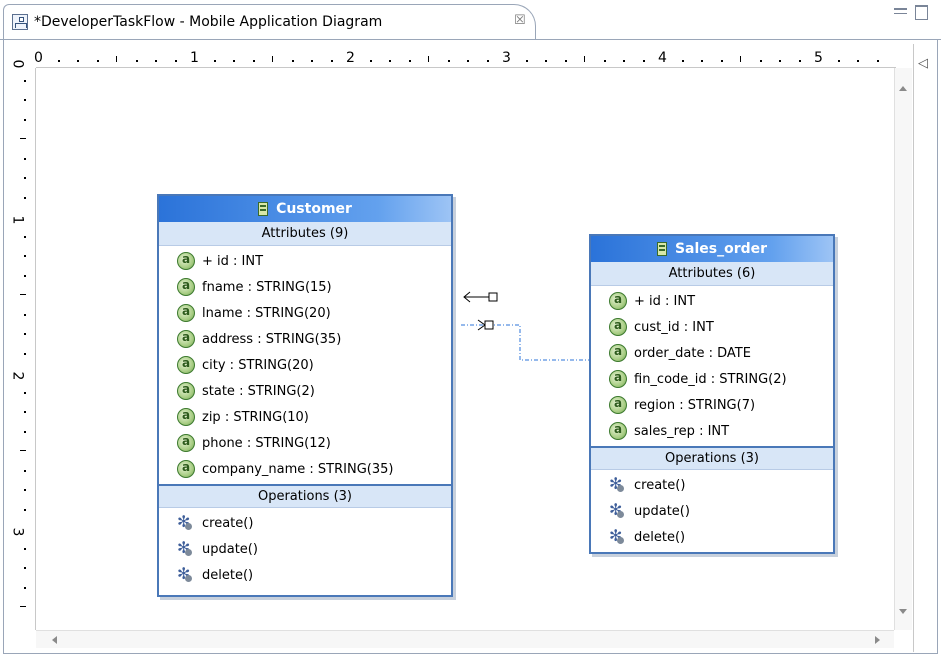  What do you see at coordinates (305, 496) in the screenshot?
I see `customer-operations-title: Operations (3)` at bounding box center [305, 496].